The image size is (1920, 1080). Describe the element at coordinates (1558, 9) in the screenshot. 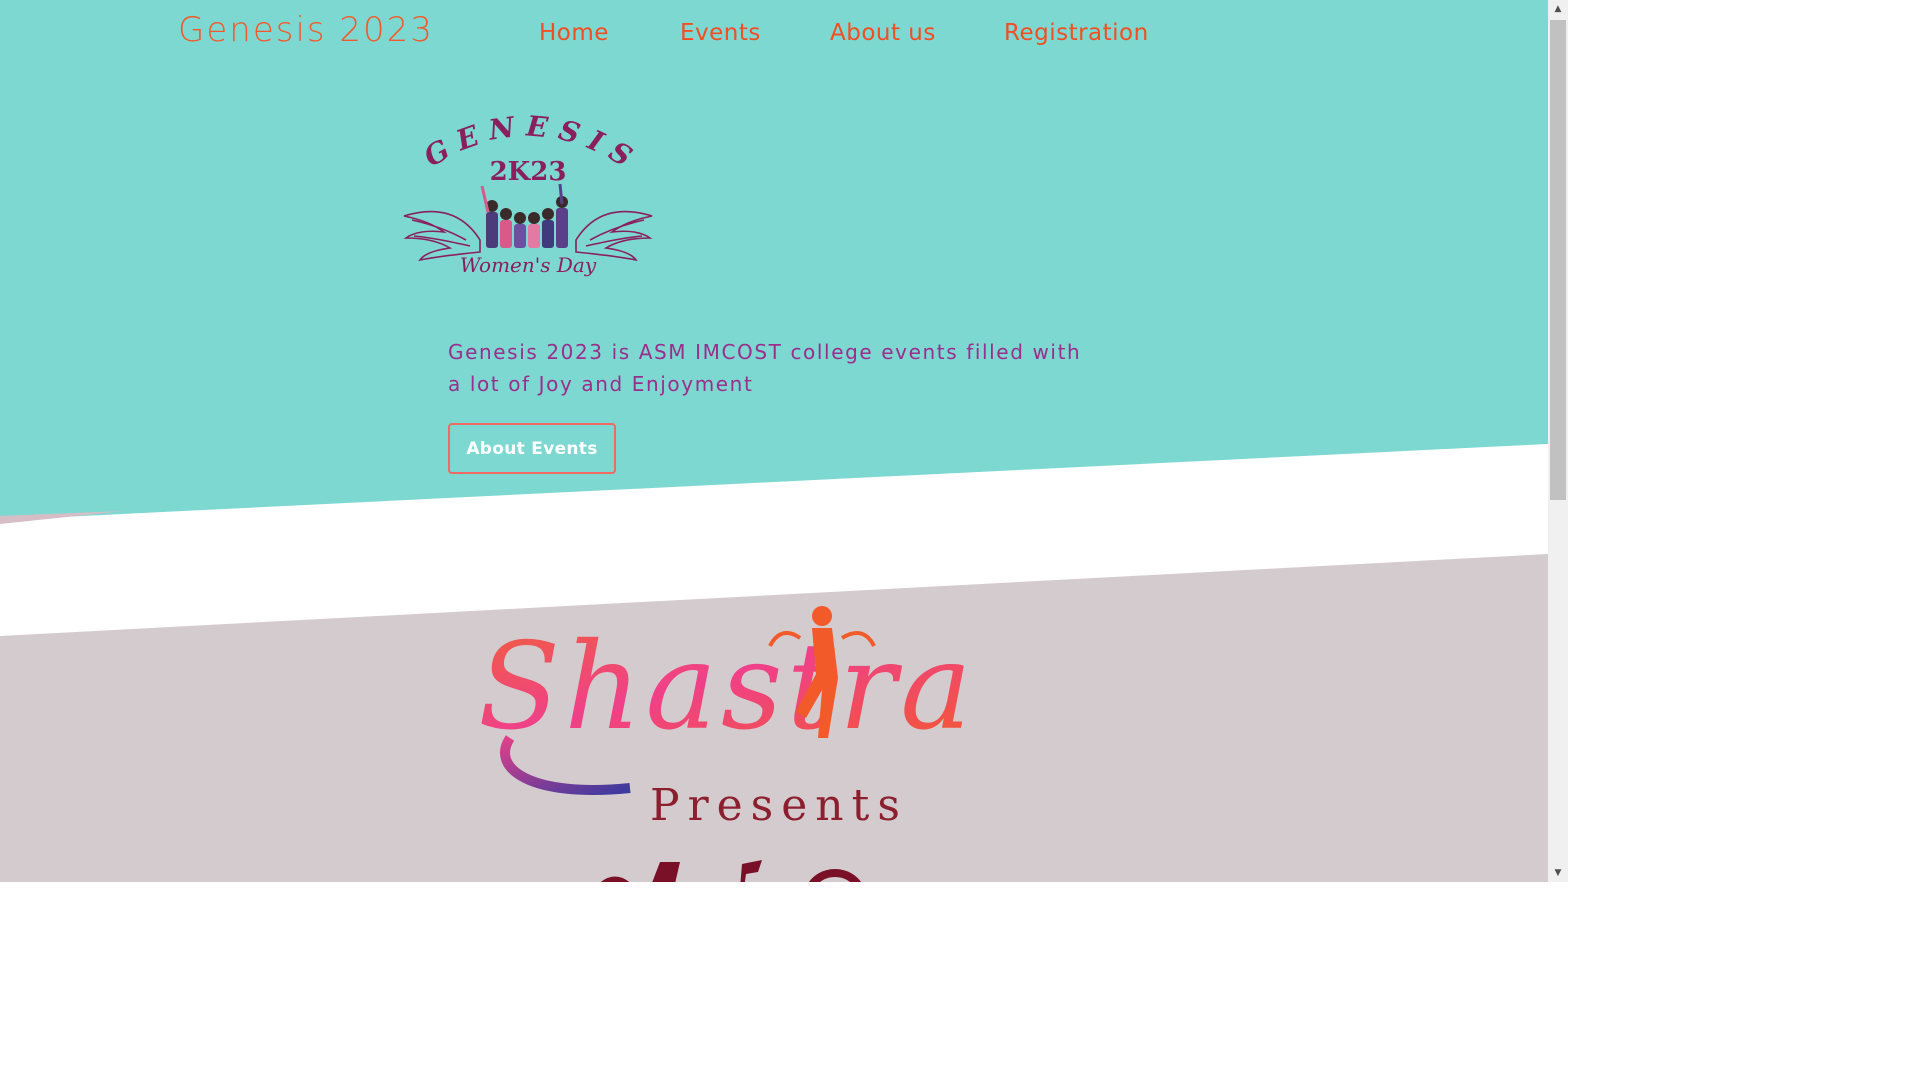

I see `scroll-up-arrow-icon: ▲` at that location.